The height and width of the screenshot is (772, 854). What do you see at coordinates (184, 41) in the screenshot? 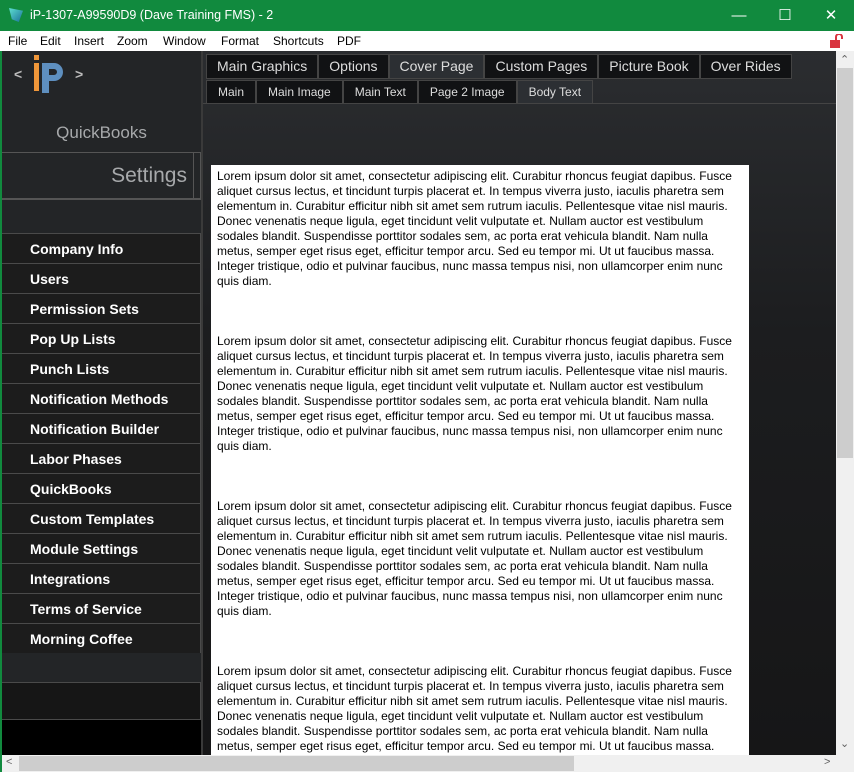
I see `menu-window: Window` at bounding box center [184, 41].